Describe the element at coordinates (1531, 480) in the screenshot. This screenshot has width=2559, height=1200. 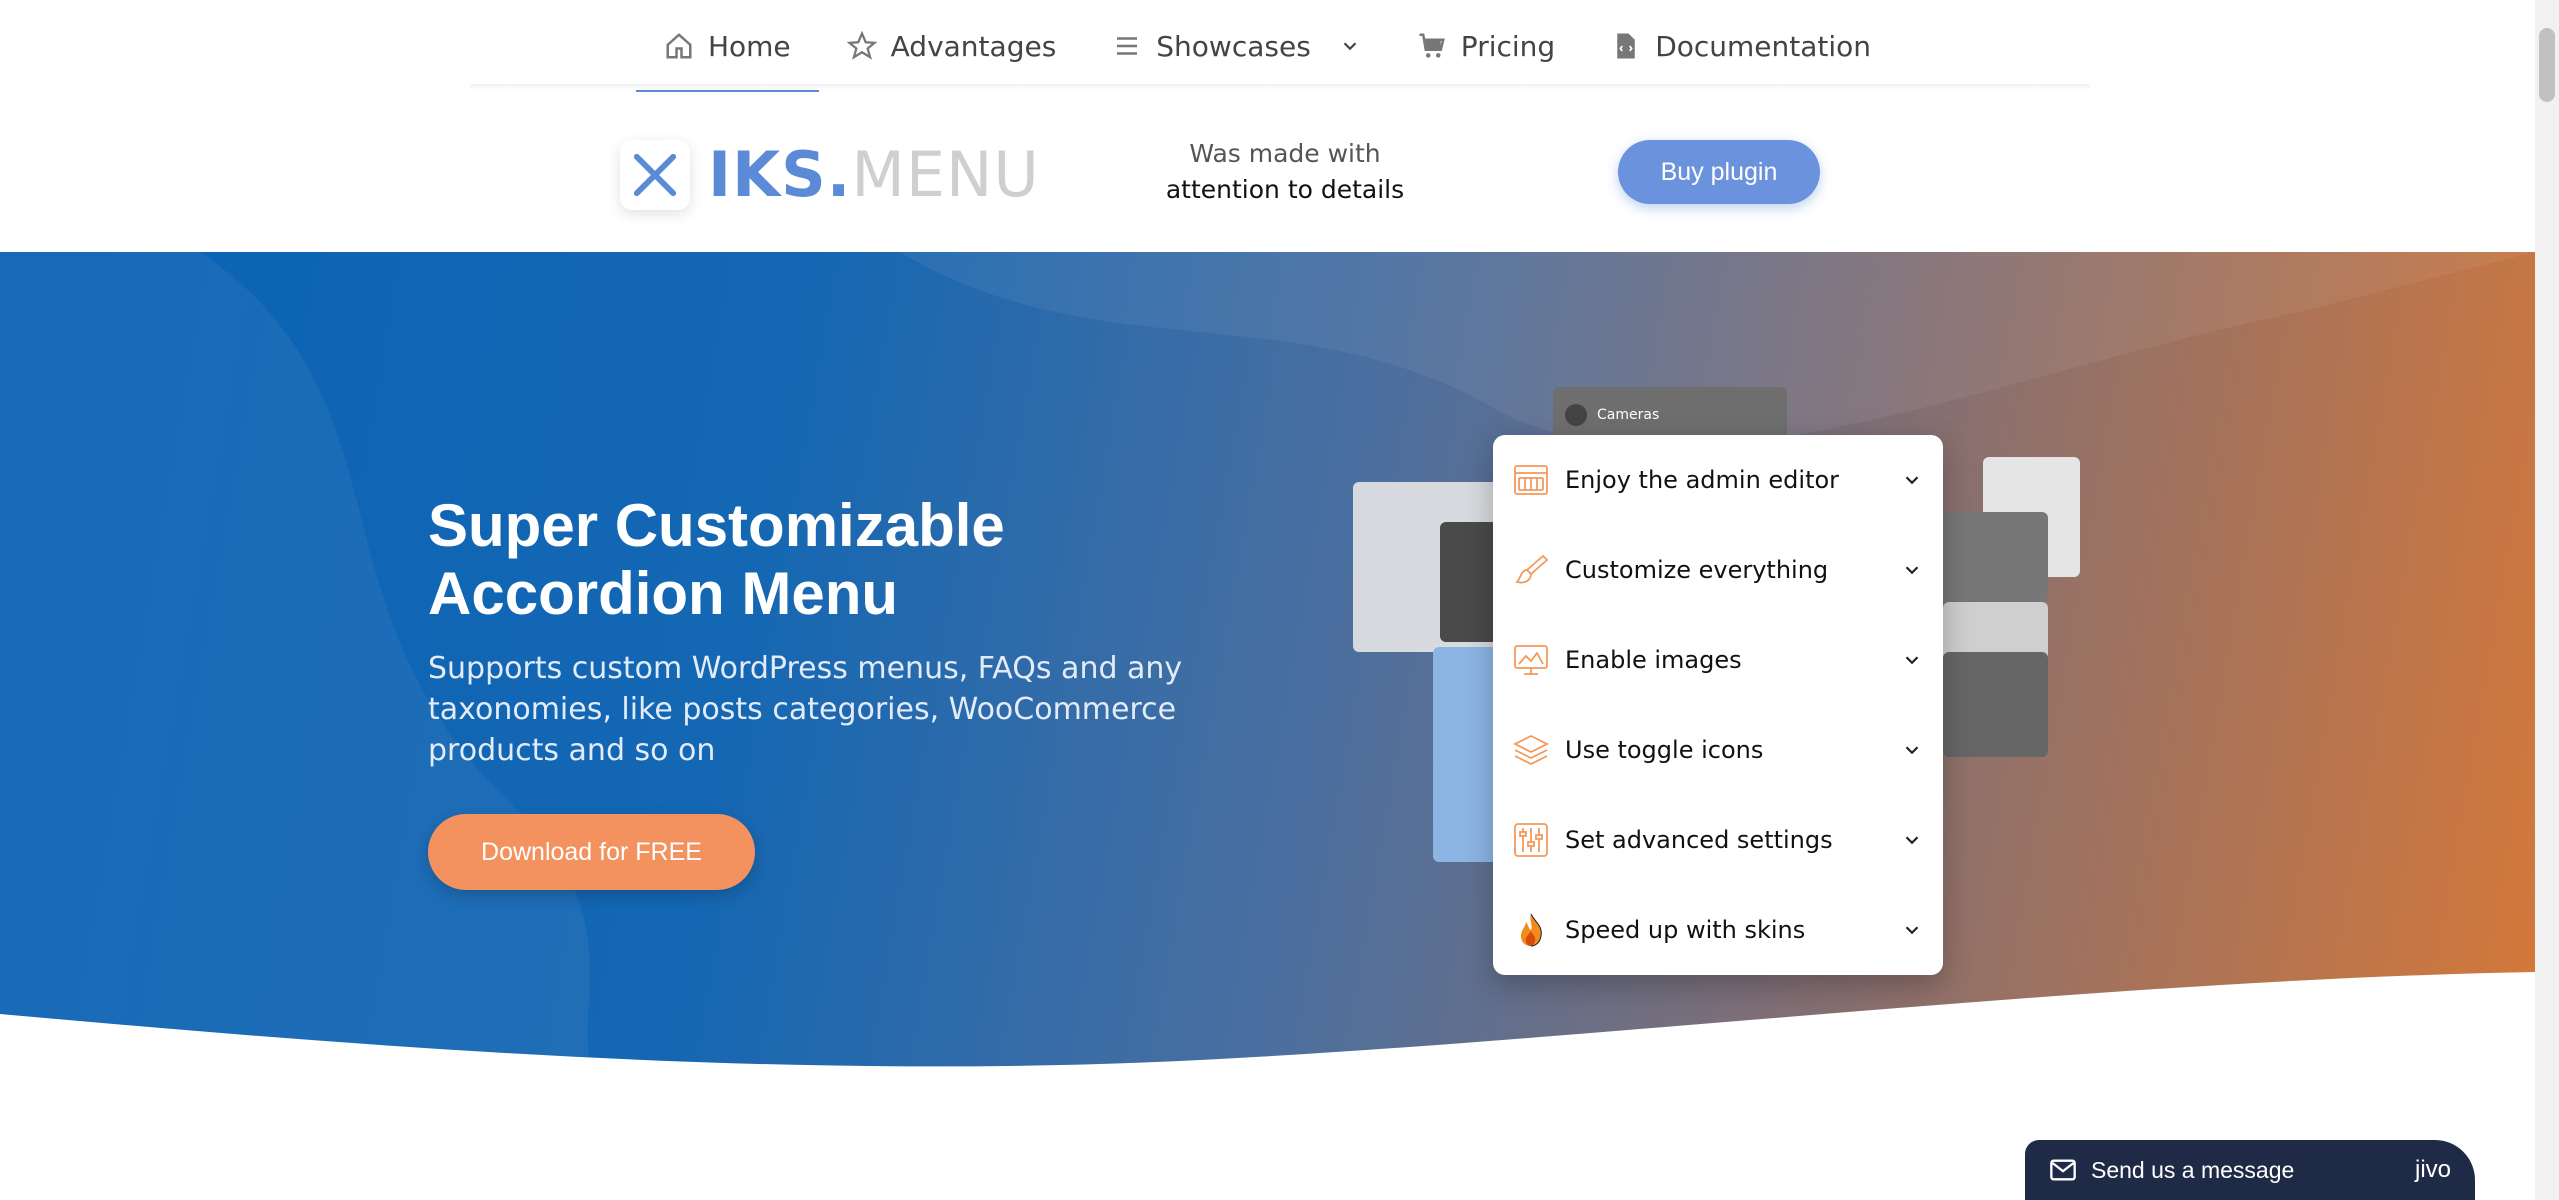
I see `admin-editor-icon` at that location.